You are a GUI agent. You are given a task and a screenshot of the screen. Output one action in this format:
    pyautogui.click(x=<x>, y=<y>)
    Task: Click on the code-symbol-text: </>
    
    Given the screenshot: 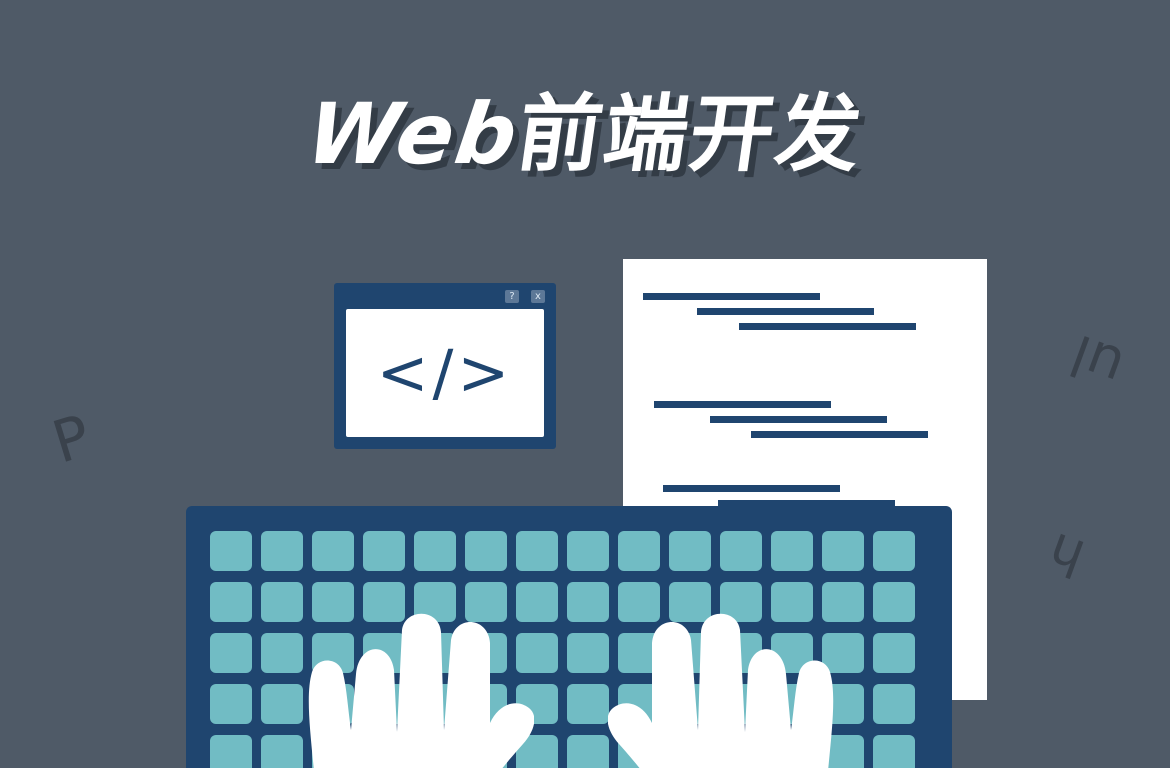 What is the action you would take?
    pyautogui.click(x=445, y=373)
    